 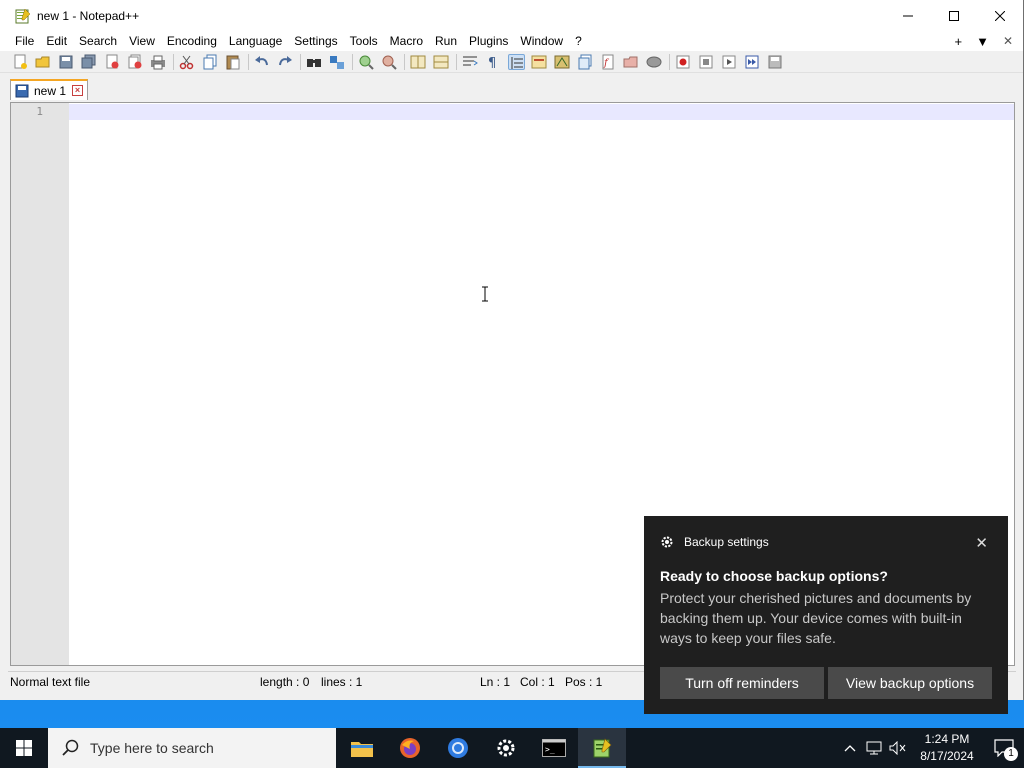 I want to click on action-center-button: 1, so click(x=1004, y=748).